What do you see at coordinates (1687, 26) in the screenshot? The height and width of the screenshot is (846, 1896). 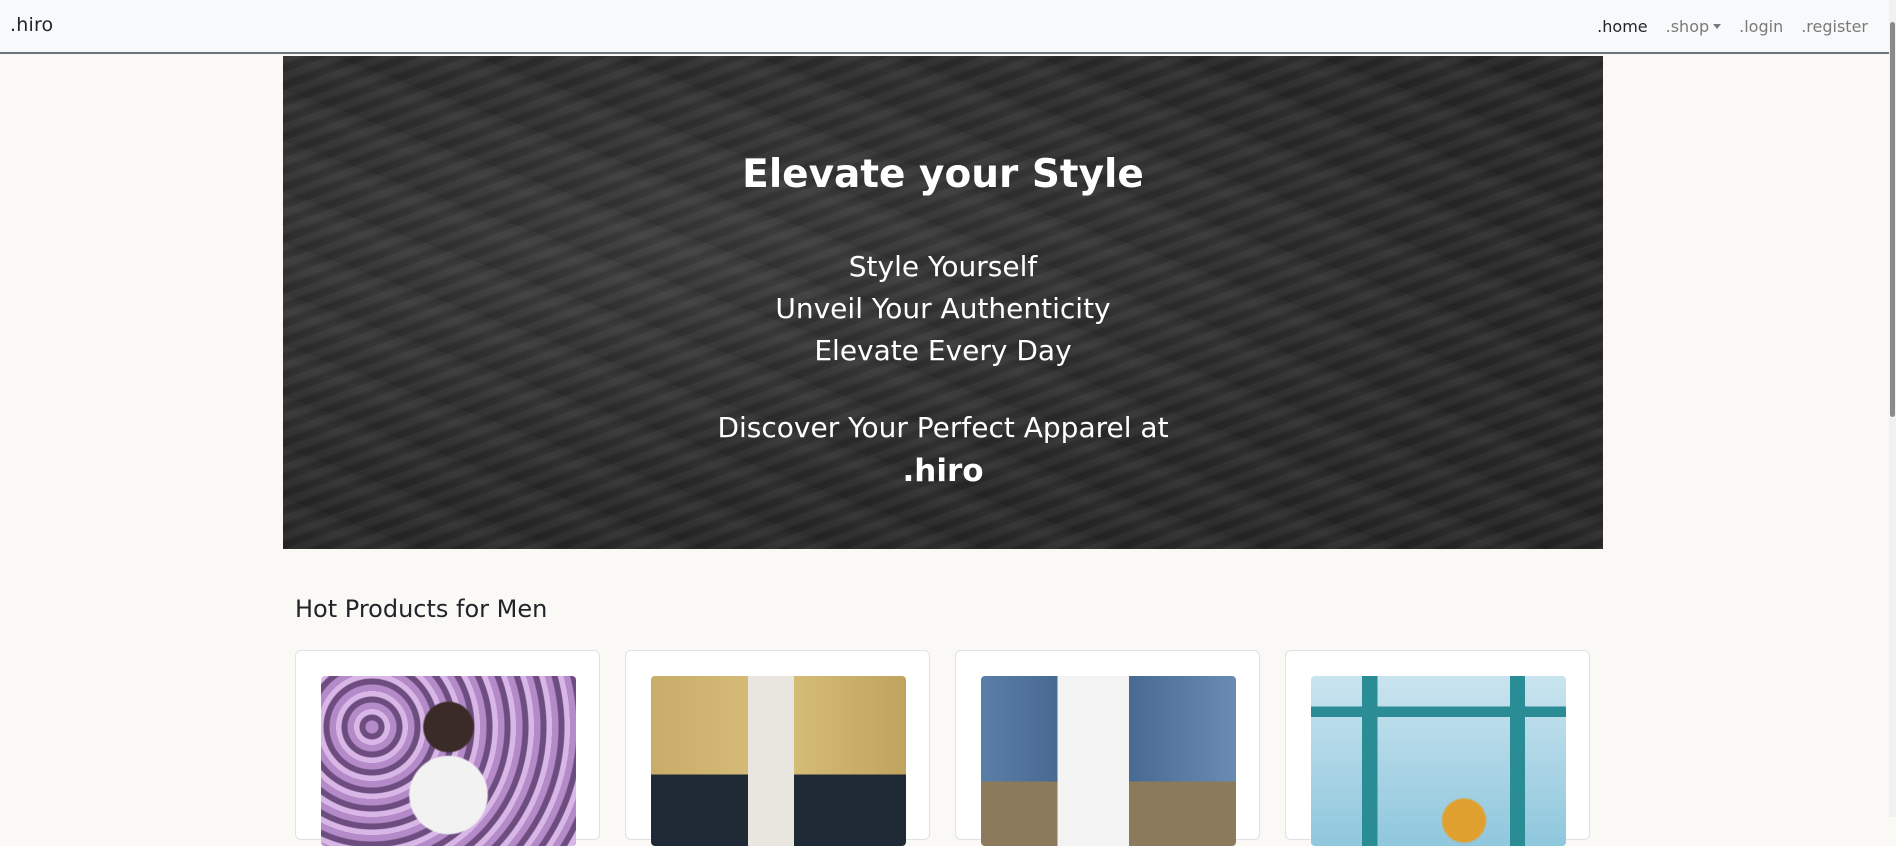 I see `nav-shop-label: .shop` at bounding box center [1687, 26].